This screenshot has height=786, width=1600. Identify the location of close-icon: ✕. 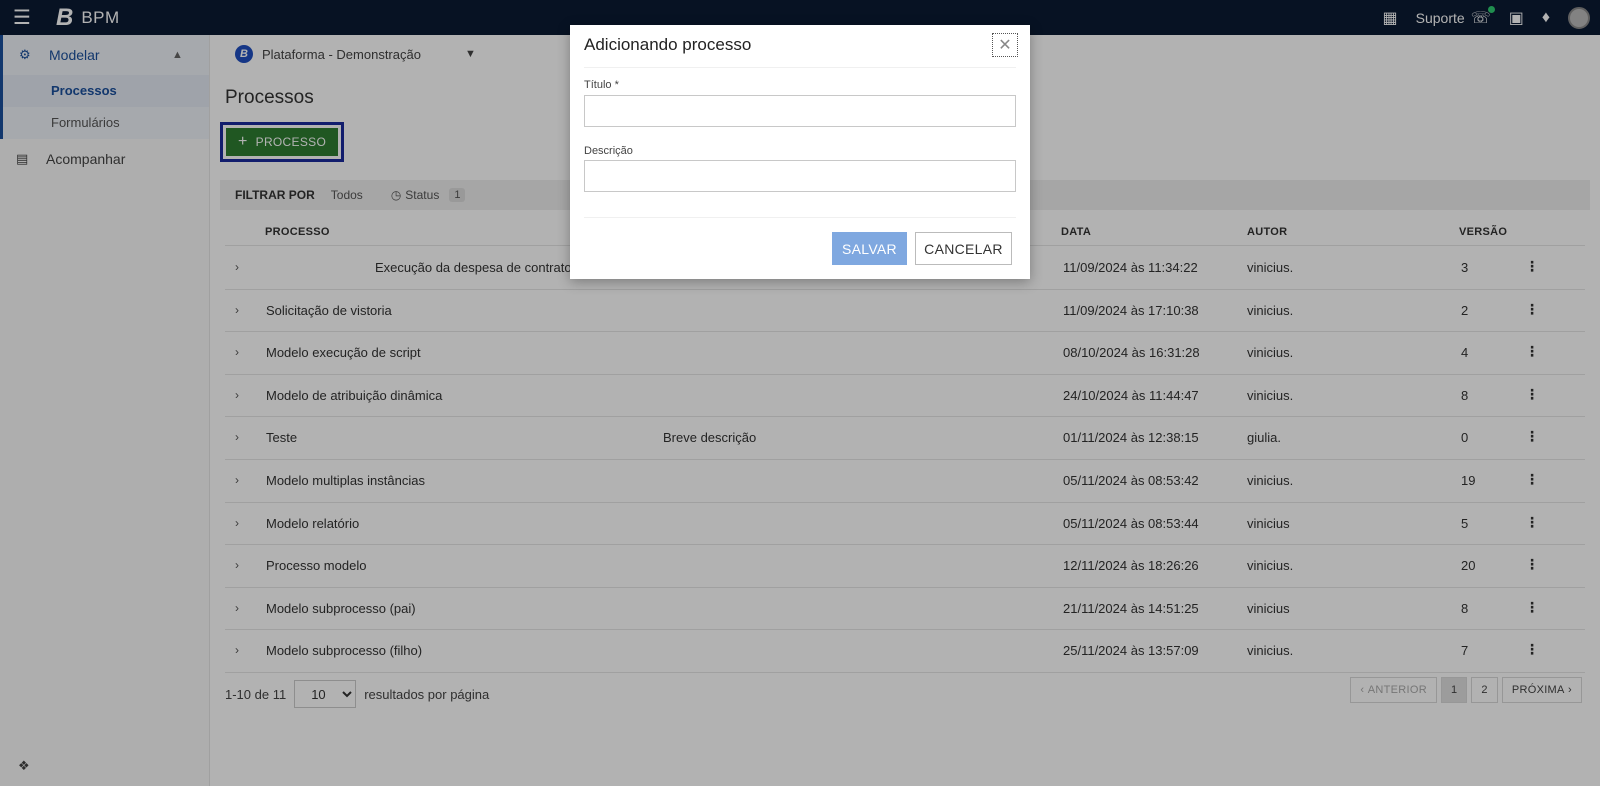
(1005, 45).